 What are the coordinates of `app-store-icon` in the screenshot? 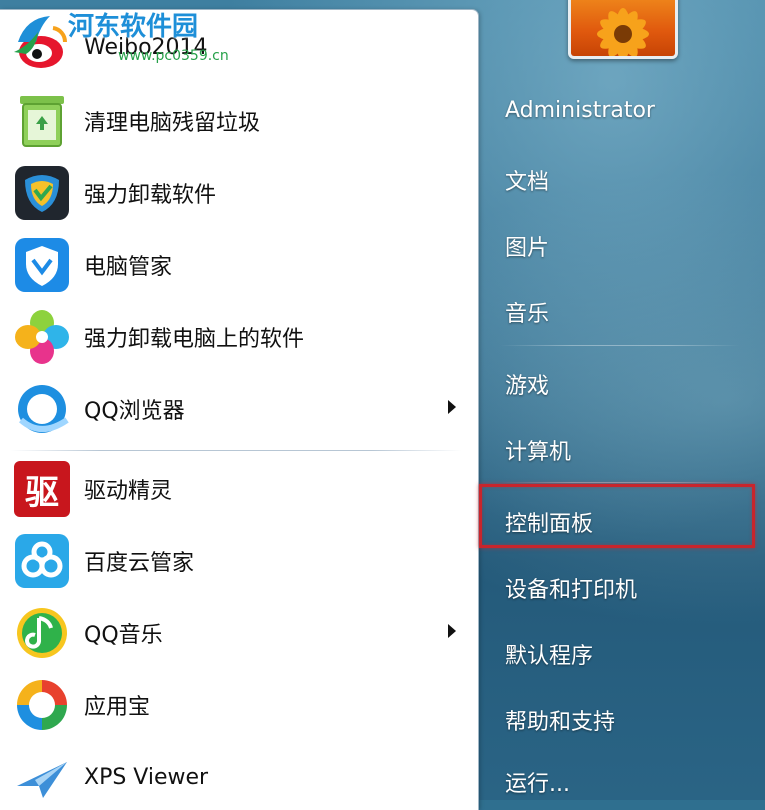 It's located at (42, 705).